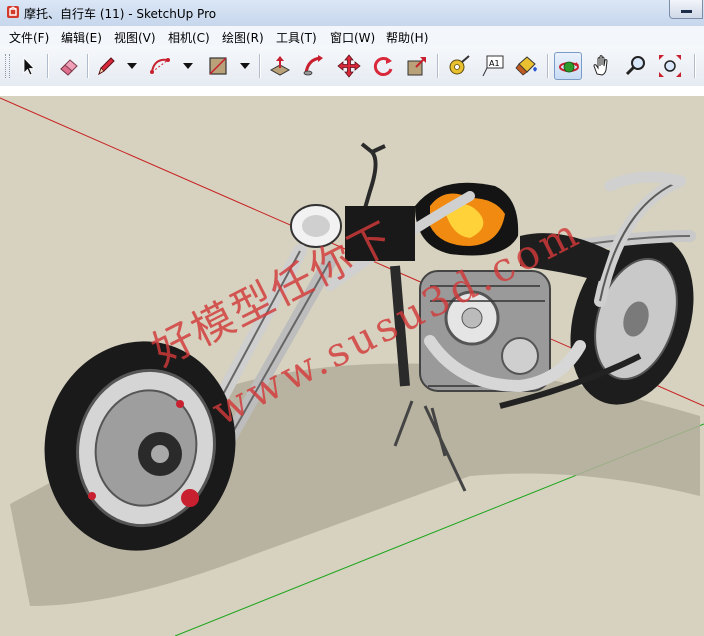 This screenshot has height=636, width=704. I want to click on select-tool-button, so click(28, 66).